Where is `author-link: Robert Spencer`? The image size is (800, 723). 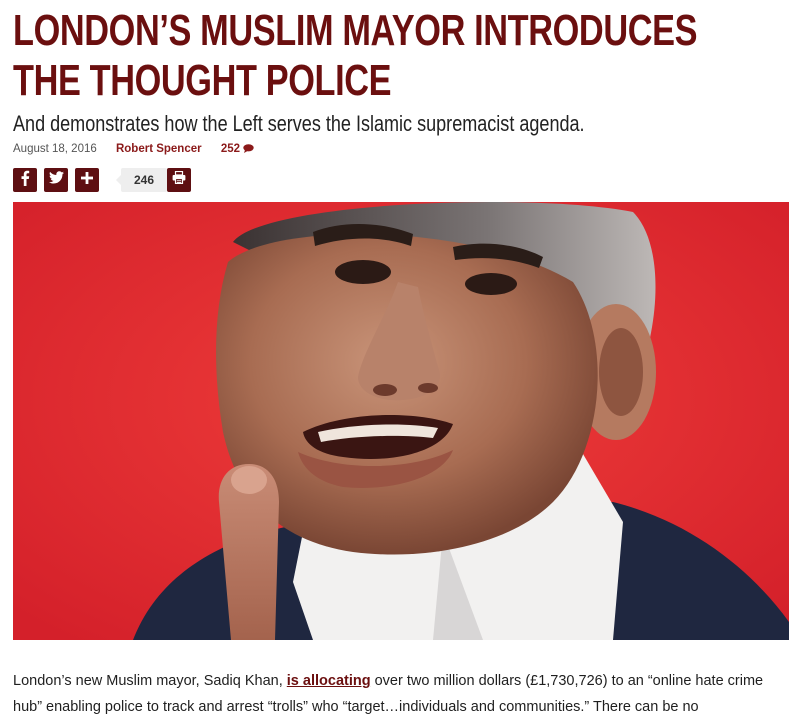 author-link: Robert Spencer is located at coordinates (159, 149).